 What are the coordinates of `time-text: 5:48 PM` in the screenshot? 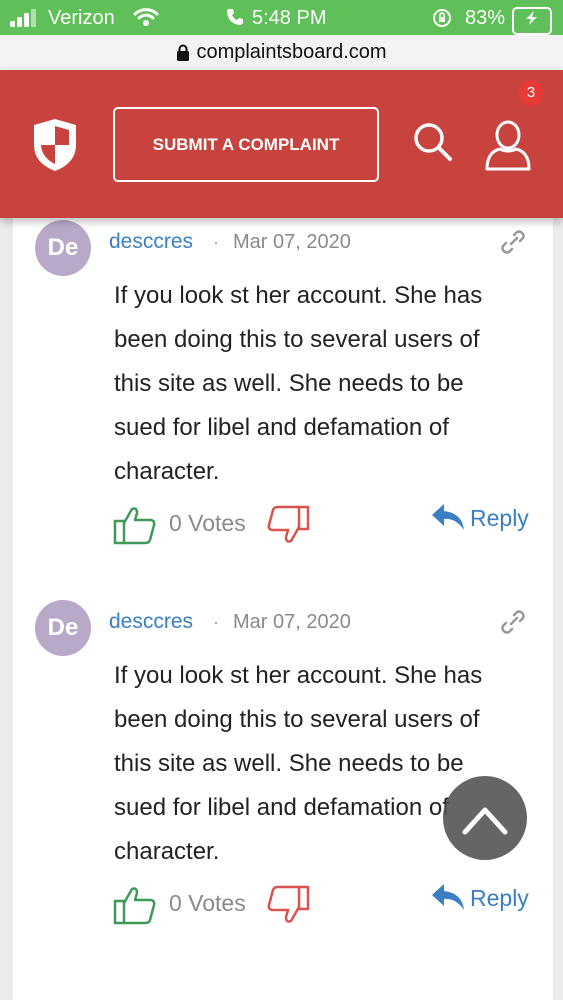 It's located at (289, 18).